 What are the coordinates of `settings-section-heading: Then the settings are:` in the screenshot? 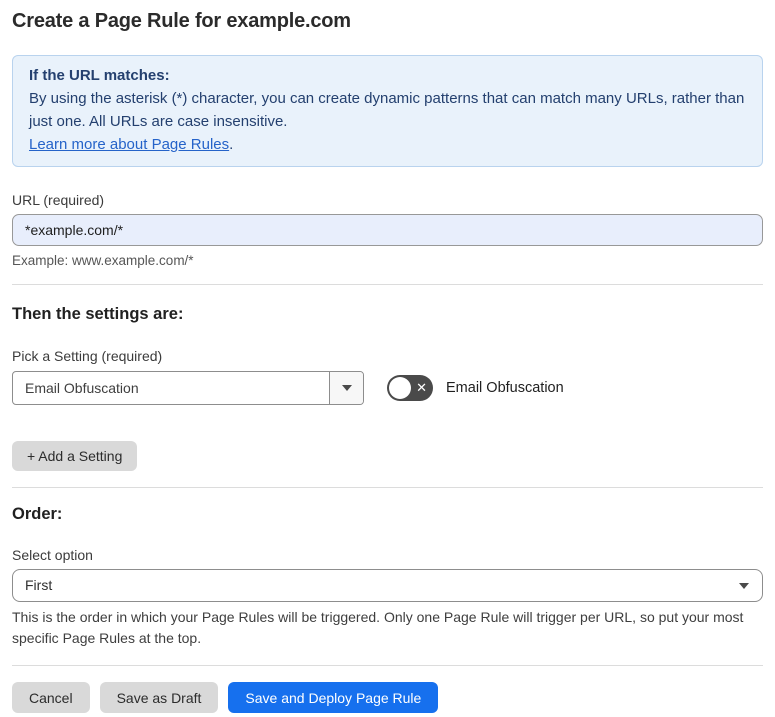 It's located at (98, 314).